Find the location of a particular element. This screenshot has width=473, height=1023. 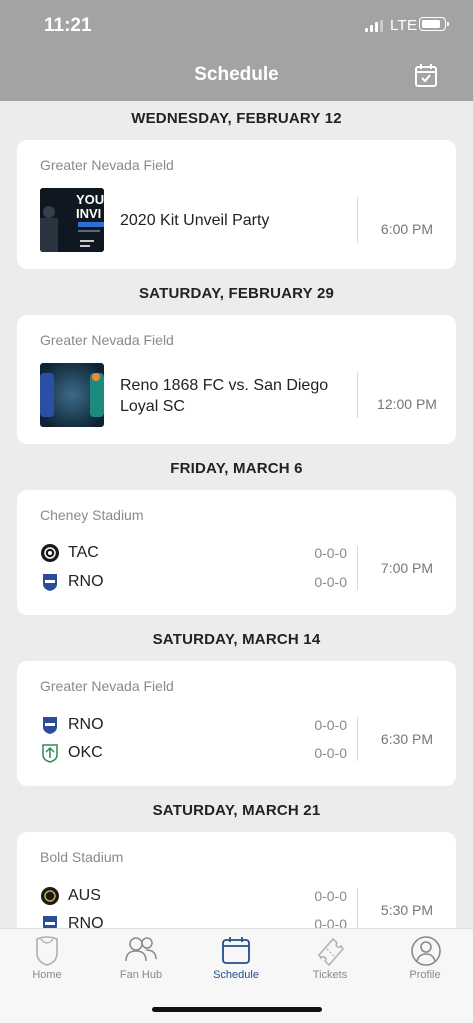

battery-icon is located at coordinates (434, 24).